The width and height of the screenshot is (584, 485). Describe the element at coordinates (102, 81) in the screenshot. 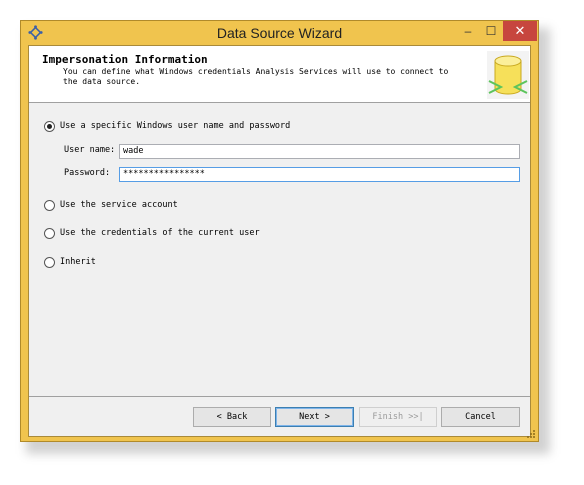

I see `page-description-line2: the data source.` at that location.